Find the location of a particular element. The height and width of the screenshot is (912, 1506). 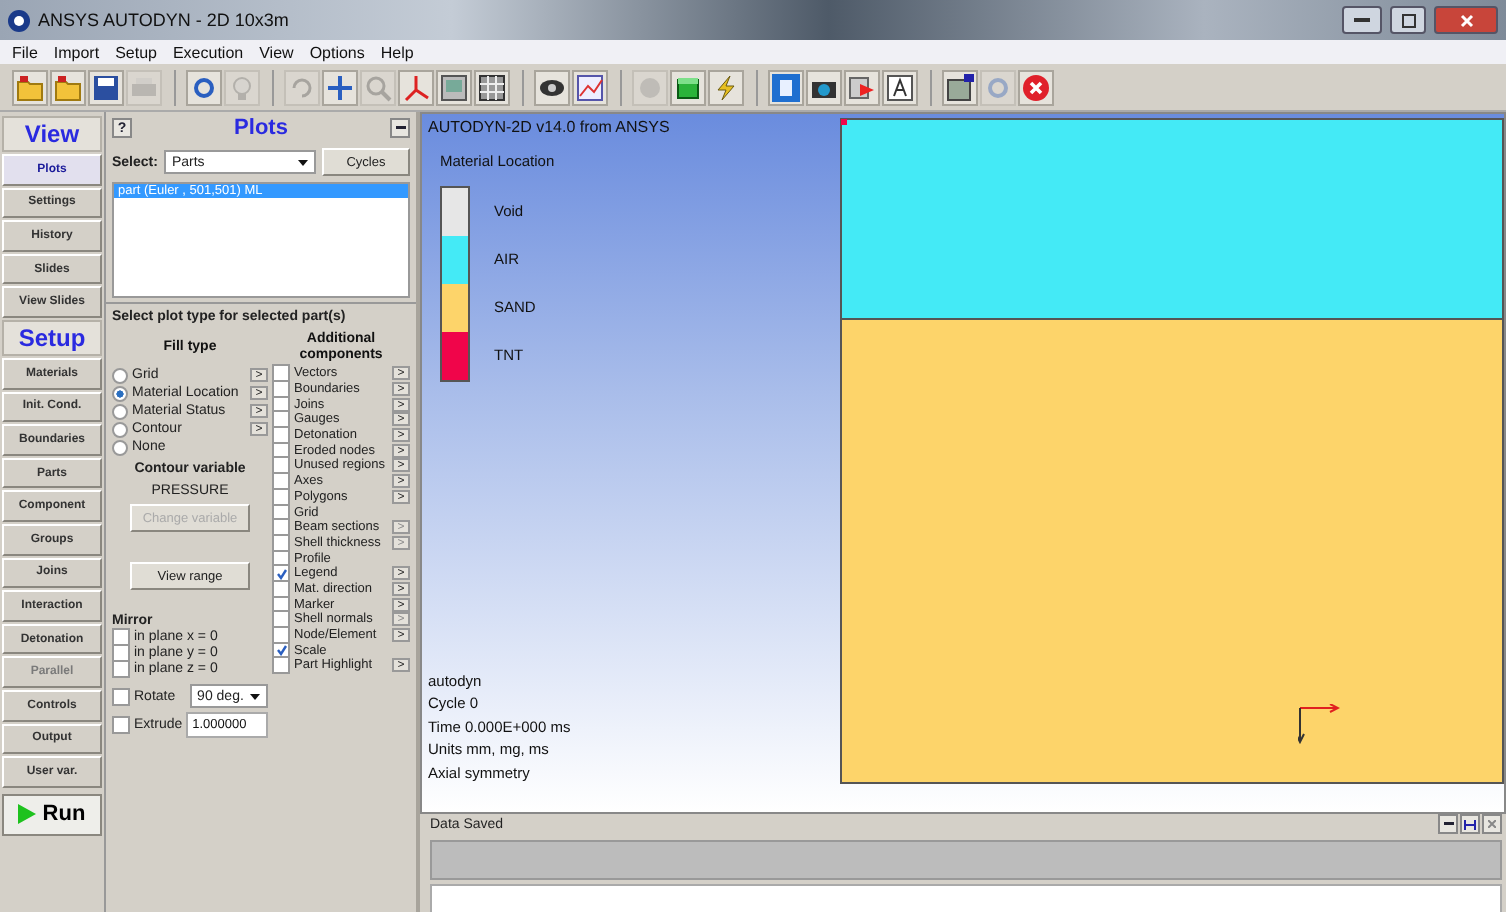

command-field is located at coordinates (966, 898).